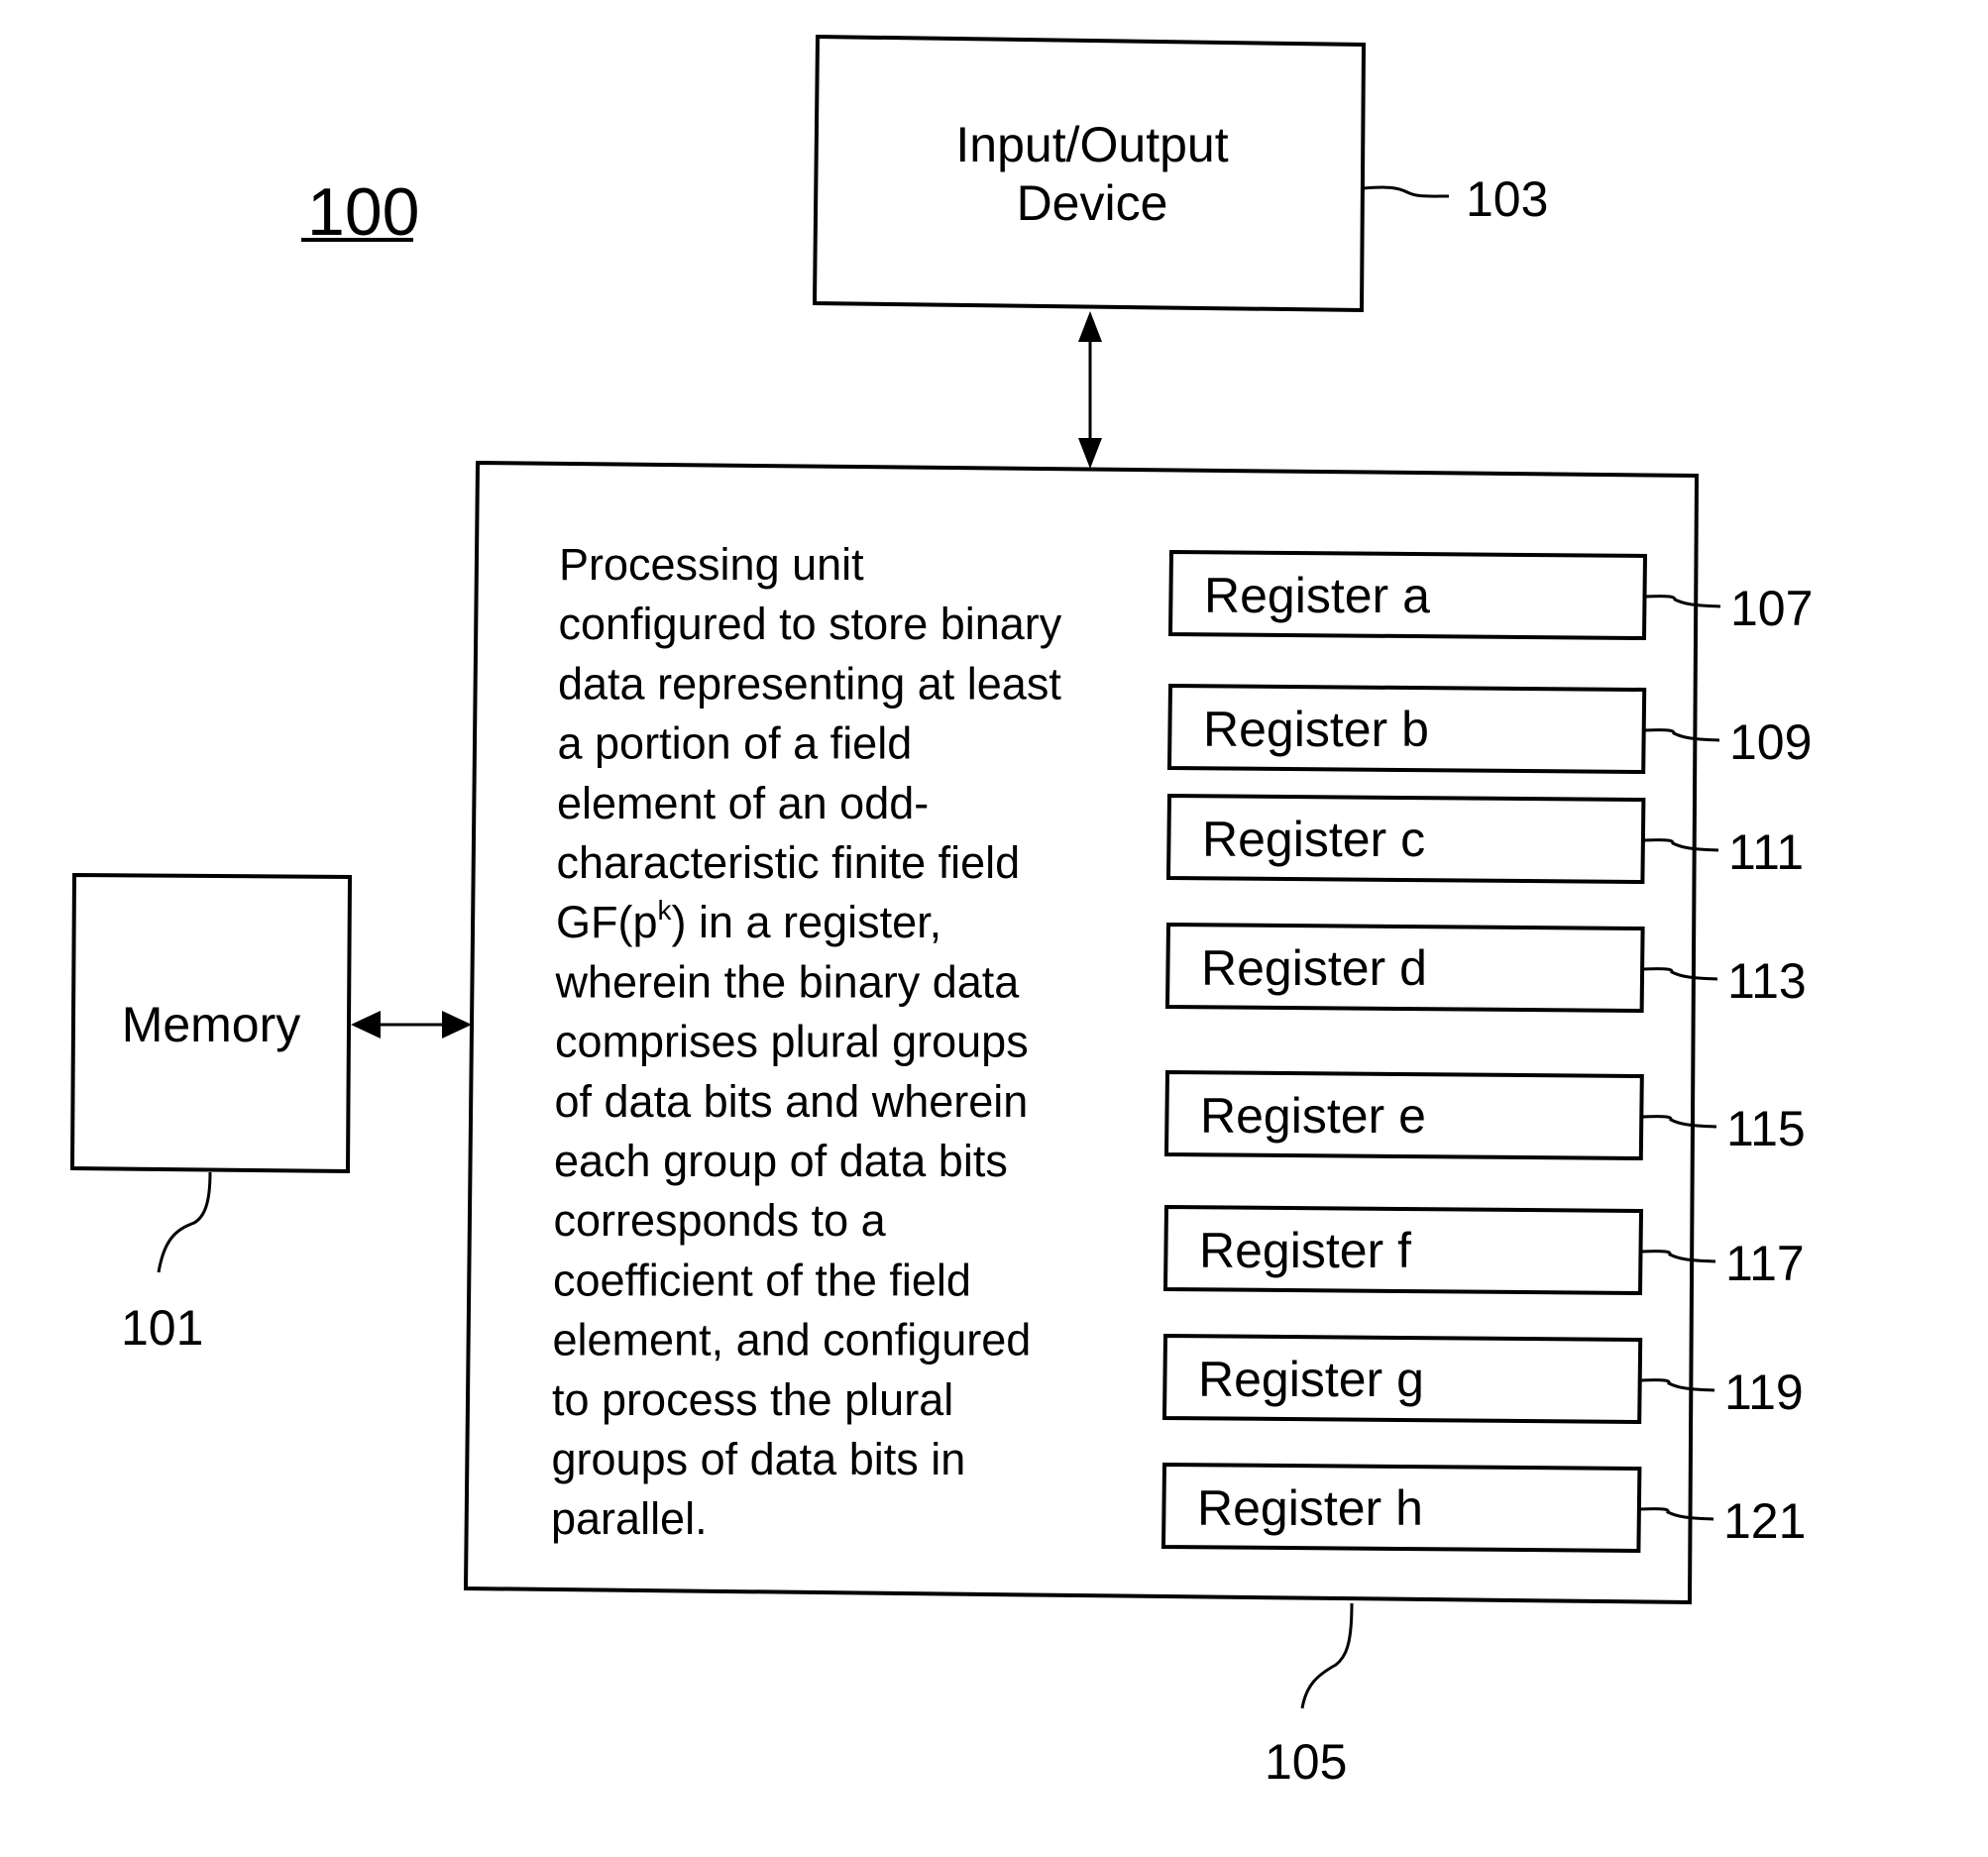  I want to click on register-label: Register f, so click(1305, 1250).